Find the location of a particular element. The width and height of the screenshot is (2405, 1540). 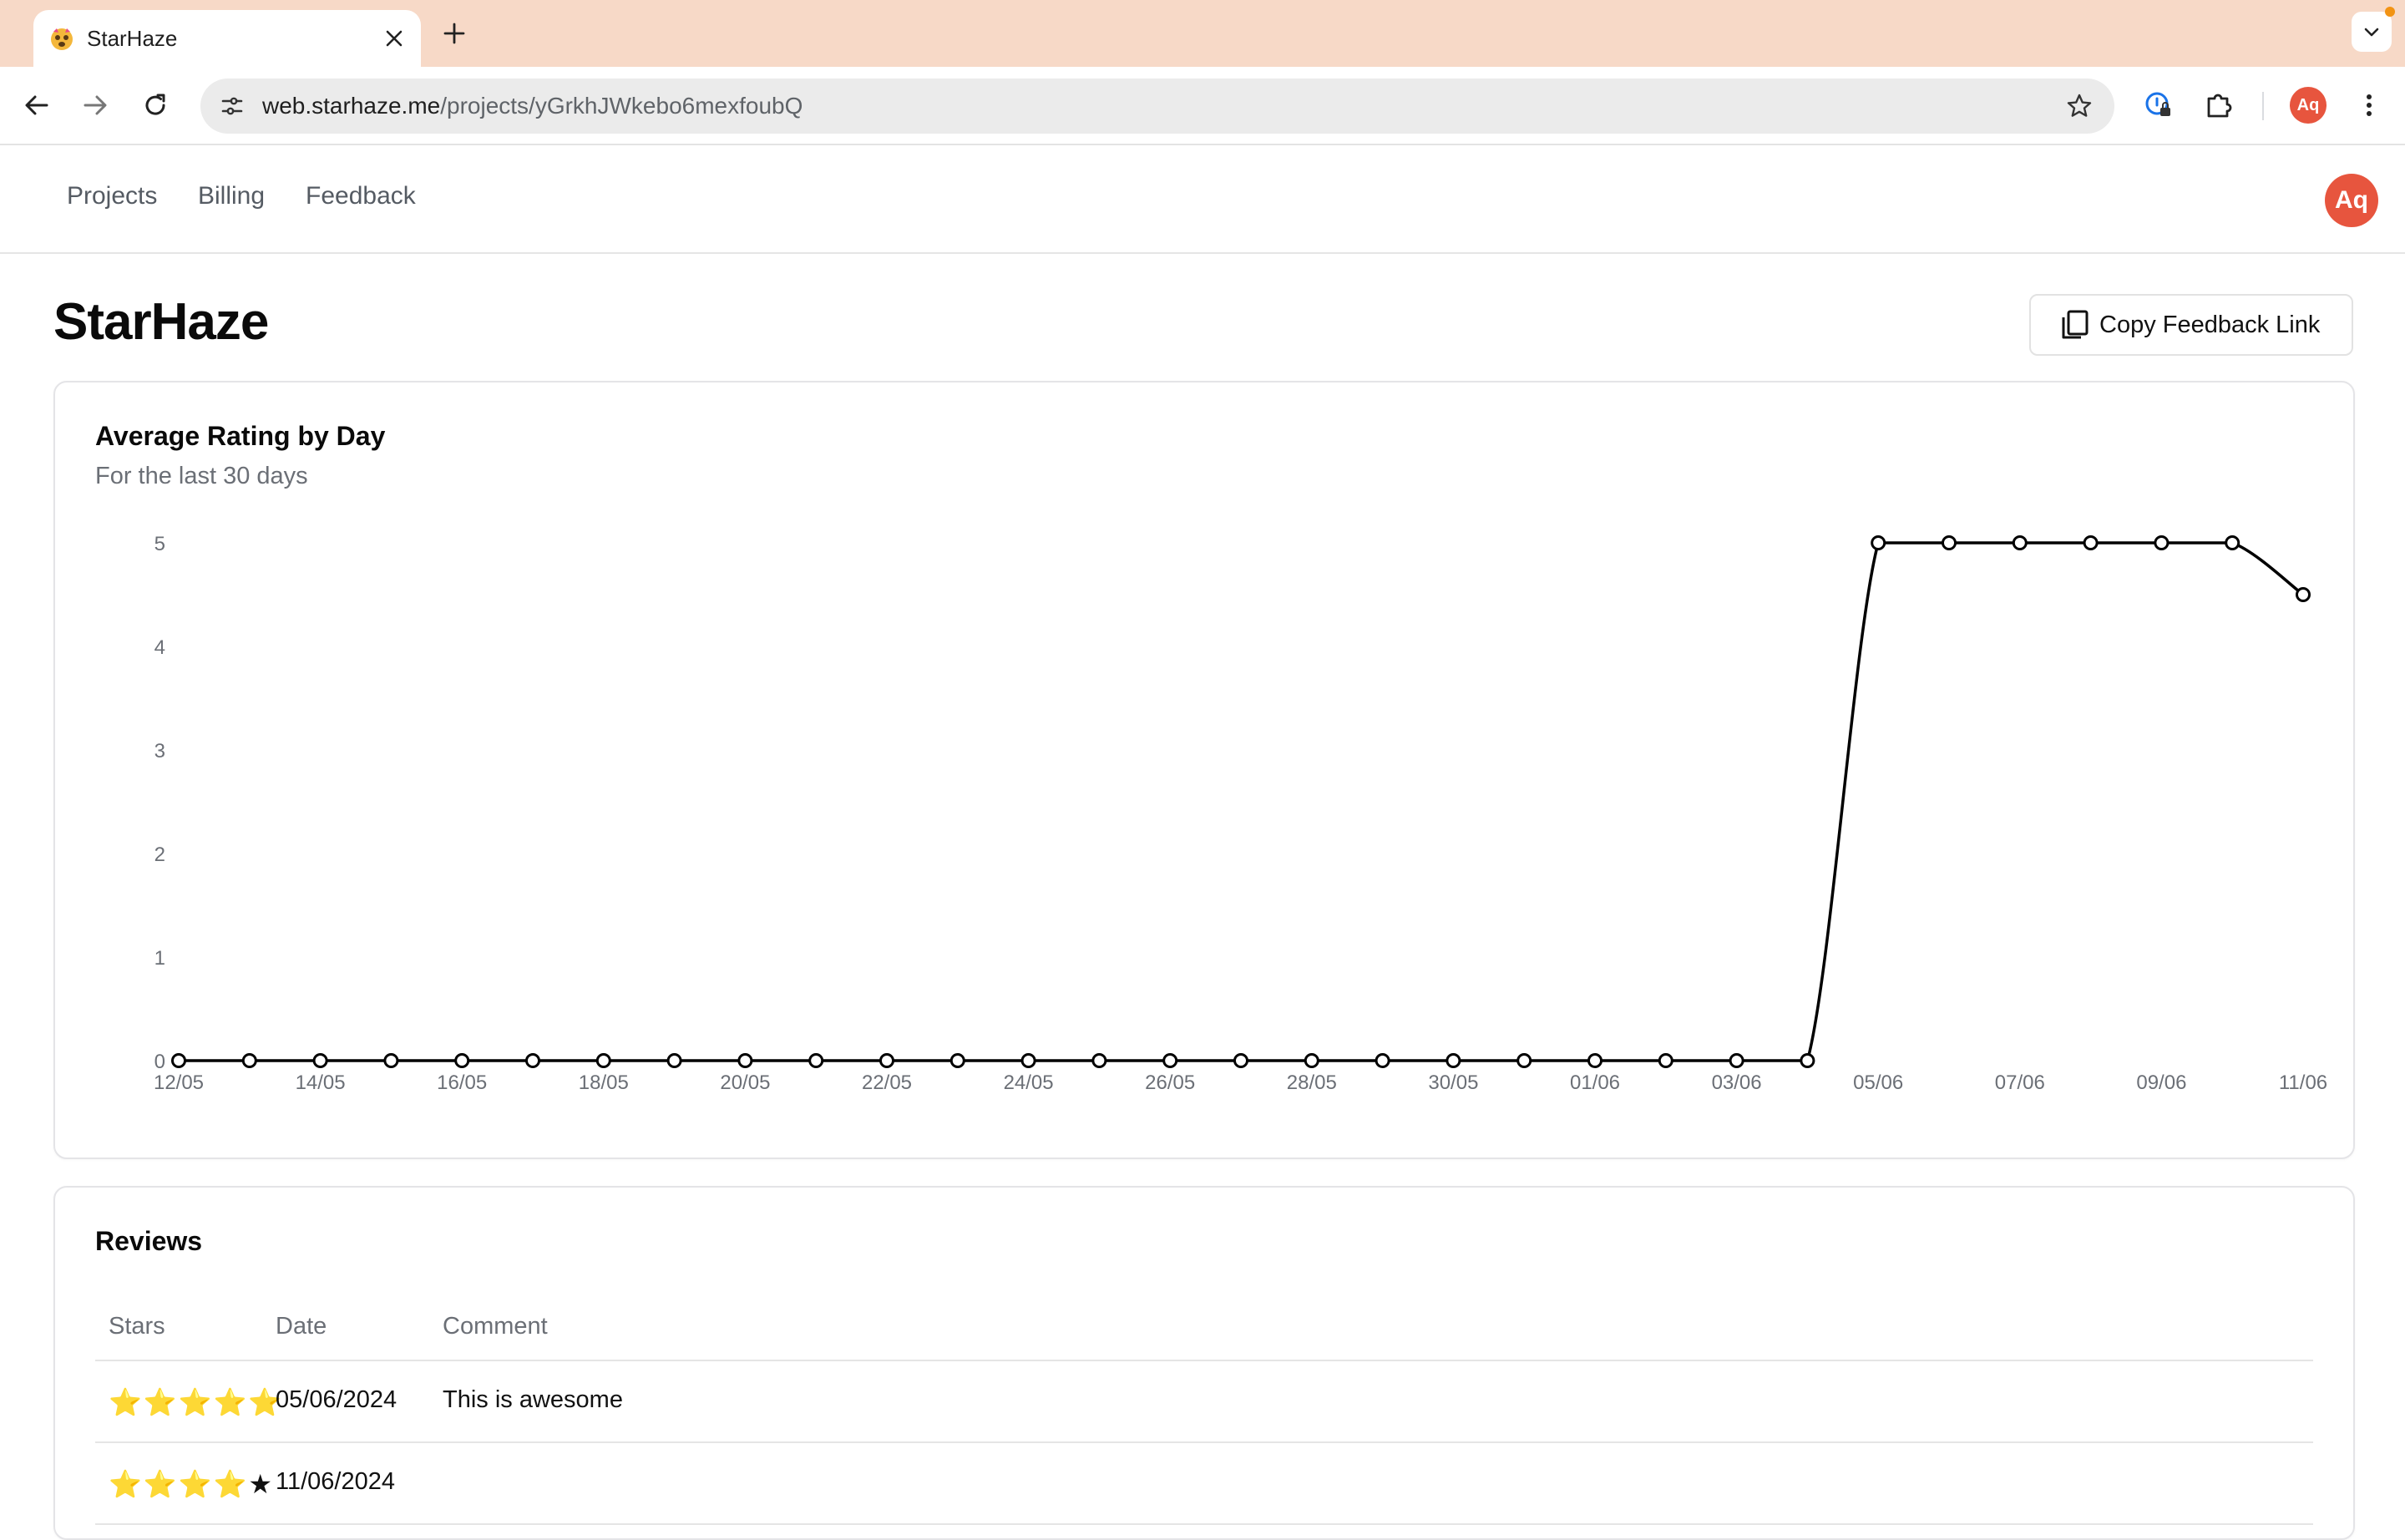

x-tick-label: 28/05 is located at coordinates (1312, 1083).